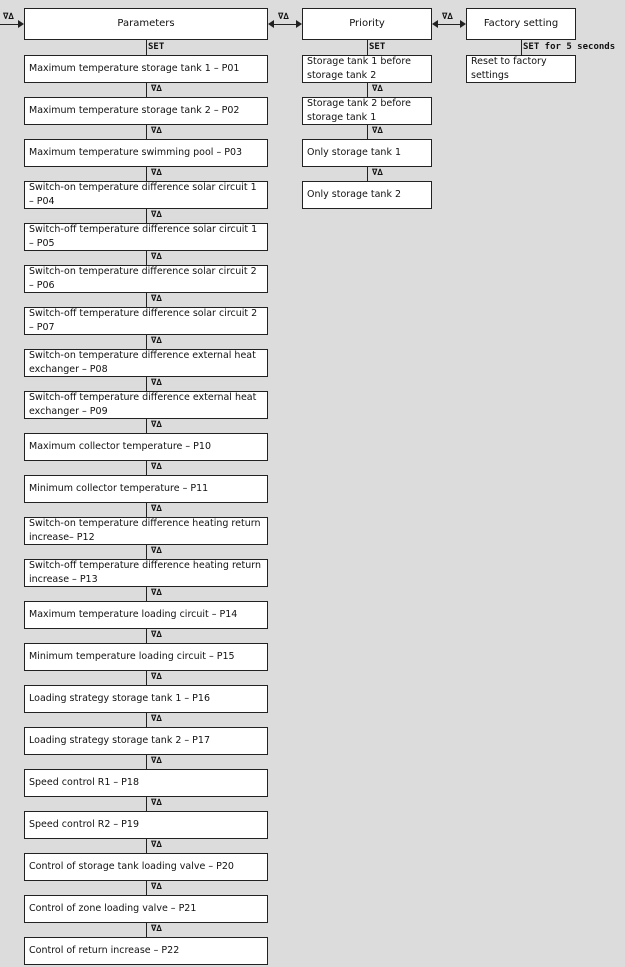 This screenshot has height=967, width=625. What do you see at coordinates (367, 195) in the screenshot?
I see `priority-item: Only storage tank 2` at bounding box center [367, 195].